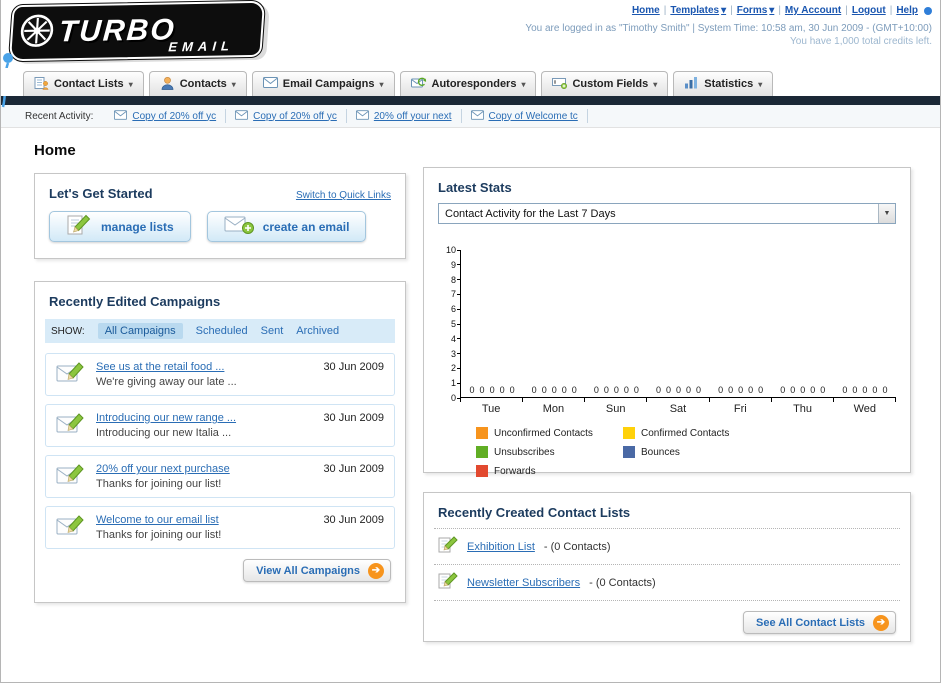  Describe the element at coordinates (646, 10) in the screenshot. I see `nav-link-home: Home` at that location.